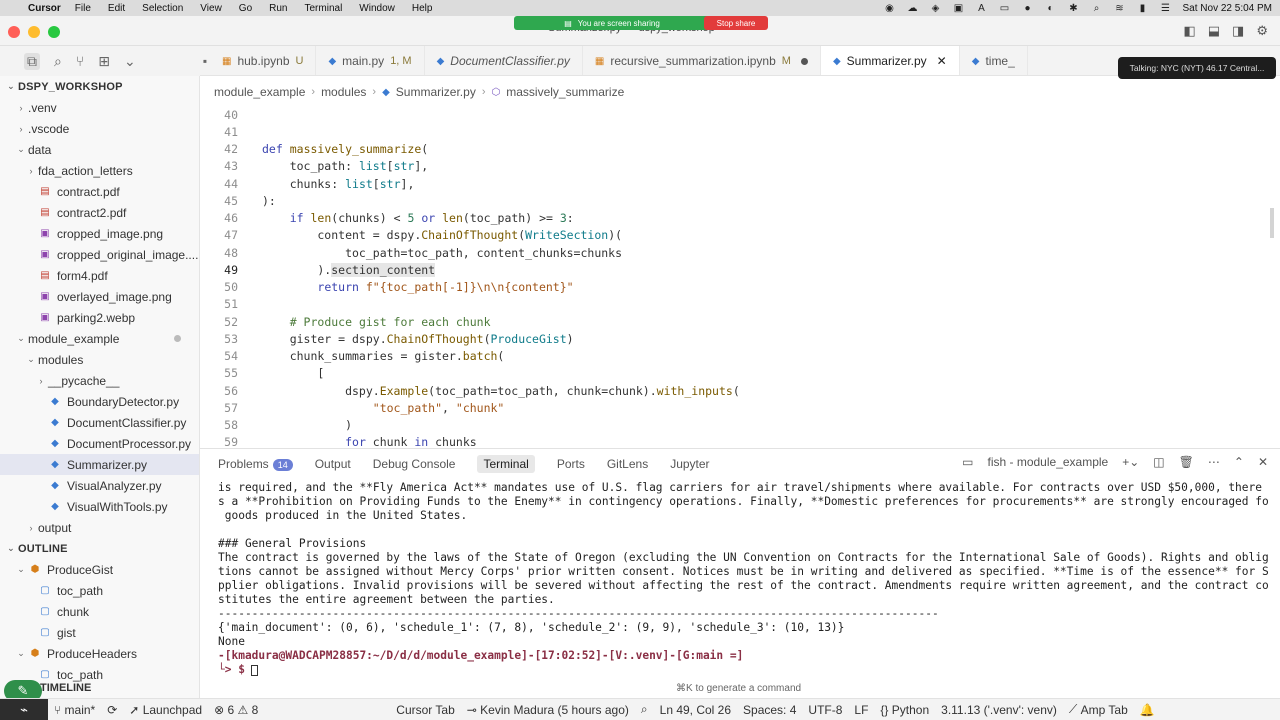  What do you see at coordinates (1051, 8) in the screenshot?
I see `moon-icon: ◐` at bounding box center [1051, 8].